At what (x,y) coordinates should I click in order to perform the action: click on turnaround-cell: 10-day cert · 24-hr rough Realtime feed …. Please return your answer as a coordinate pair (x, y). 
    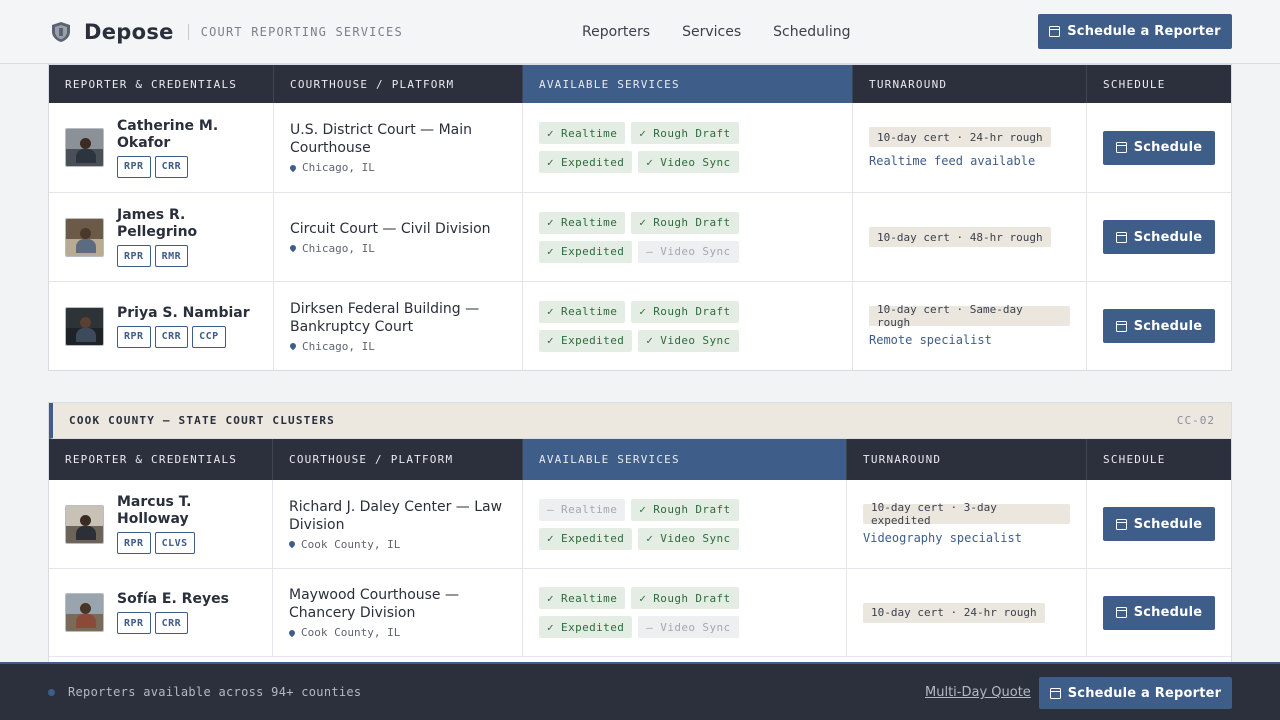
    Looking at the image, I should click on (970, 147).